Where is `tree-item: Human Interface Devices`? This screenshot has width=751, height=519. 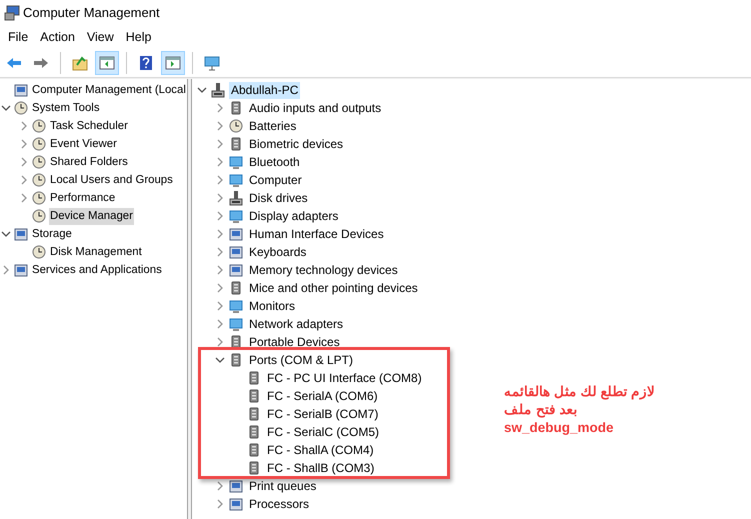 tree-item: Human Interface Devices is located at coordinates (316, 234).